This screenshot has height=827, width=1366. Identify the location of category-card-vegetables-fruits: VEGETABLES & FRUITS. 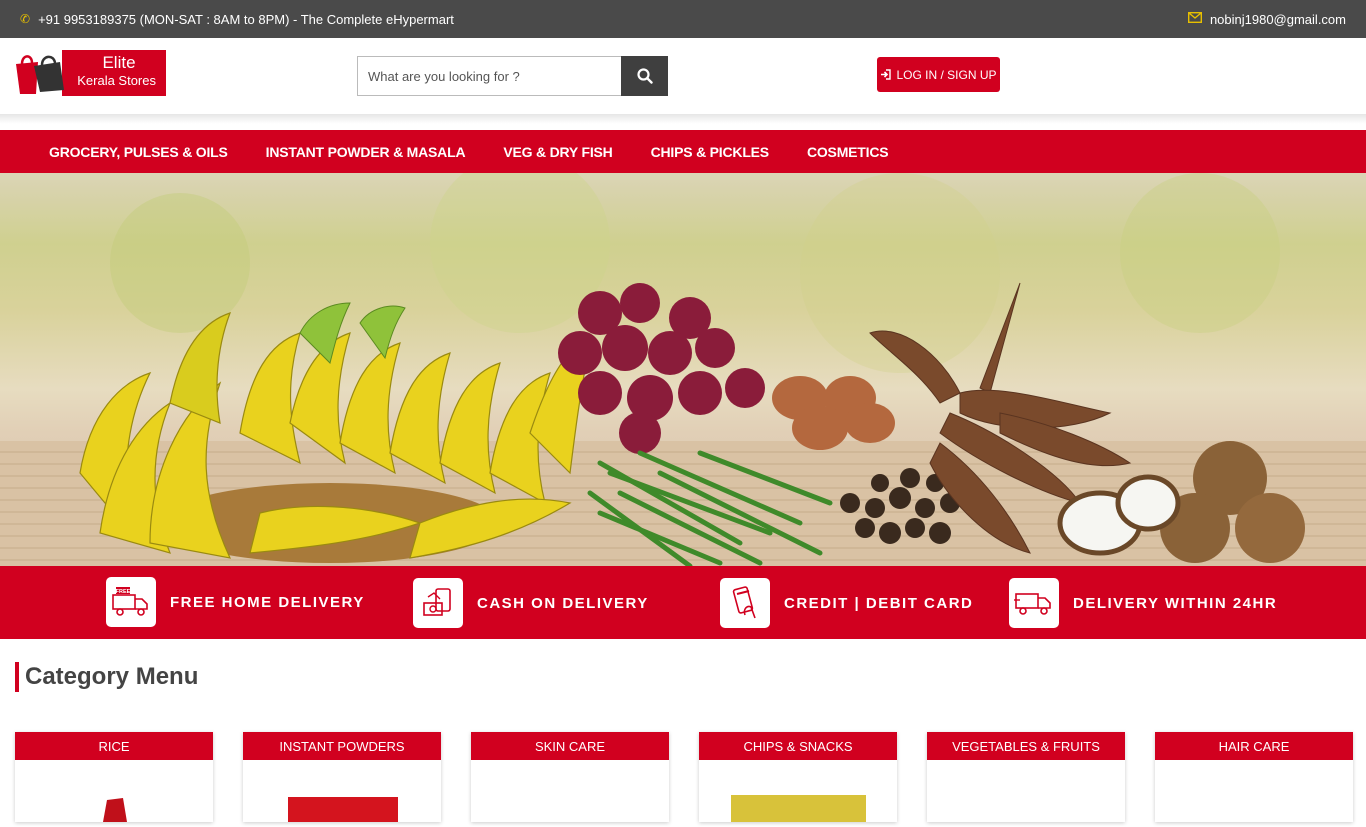
(1026, 777).